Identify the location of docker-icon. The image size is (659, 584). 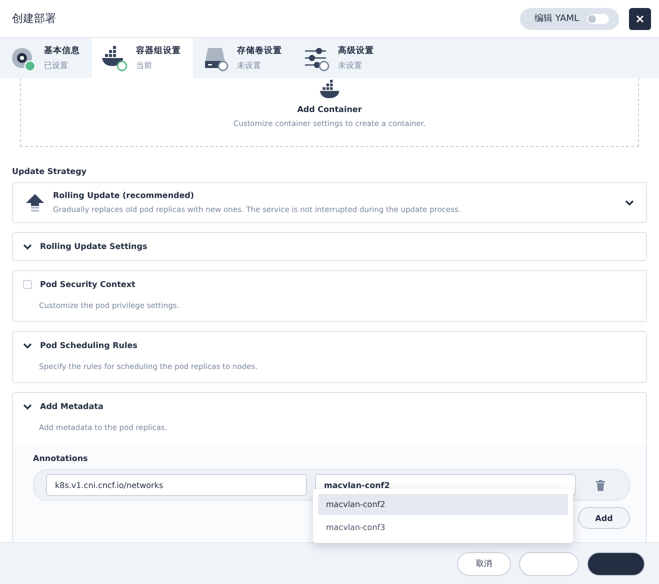
(114, 58).